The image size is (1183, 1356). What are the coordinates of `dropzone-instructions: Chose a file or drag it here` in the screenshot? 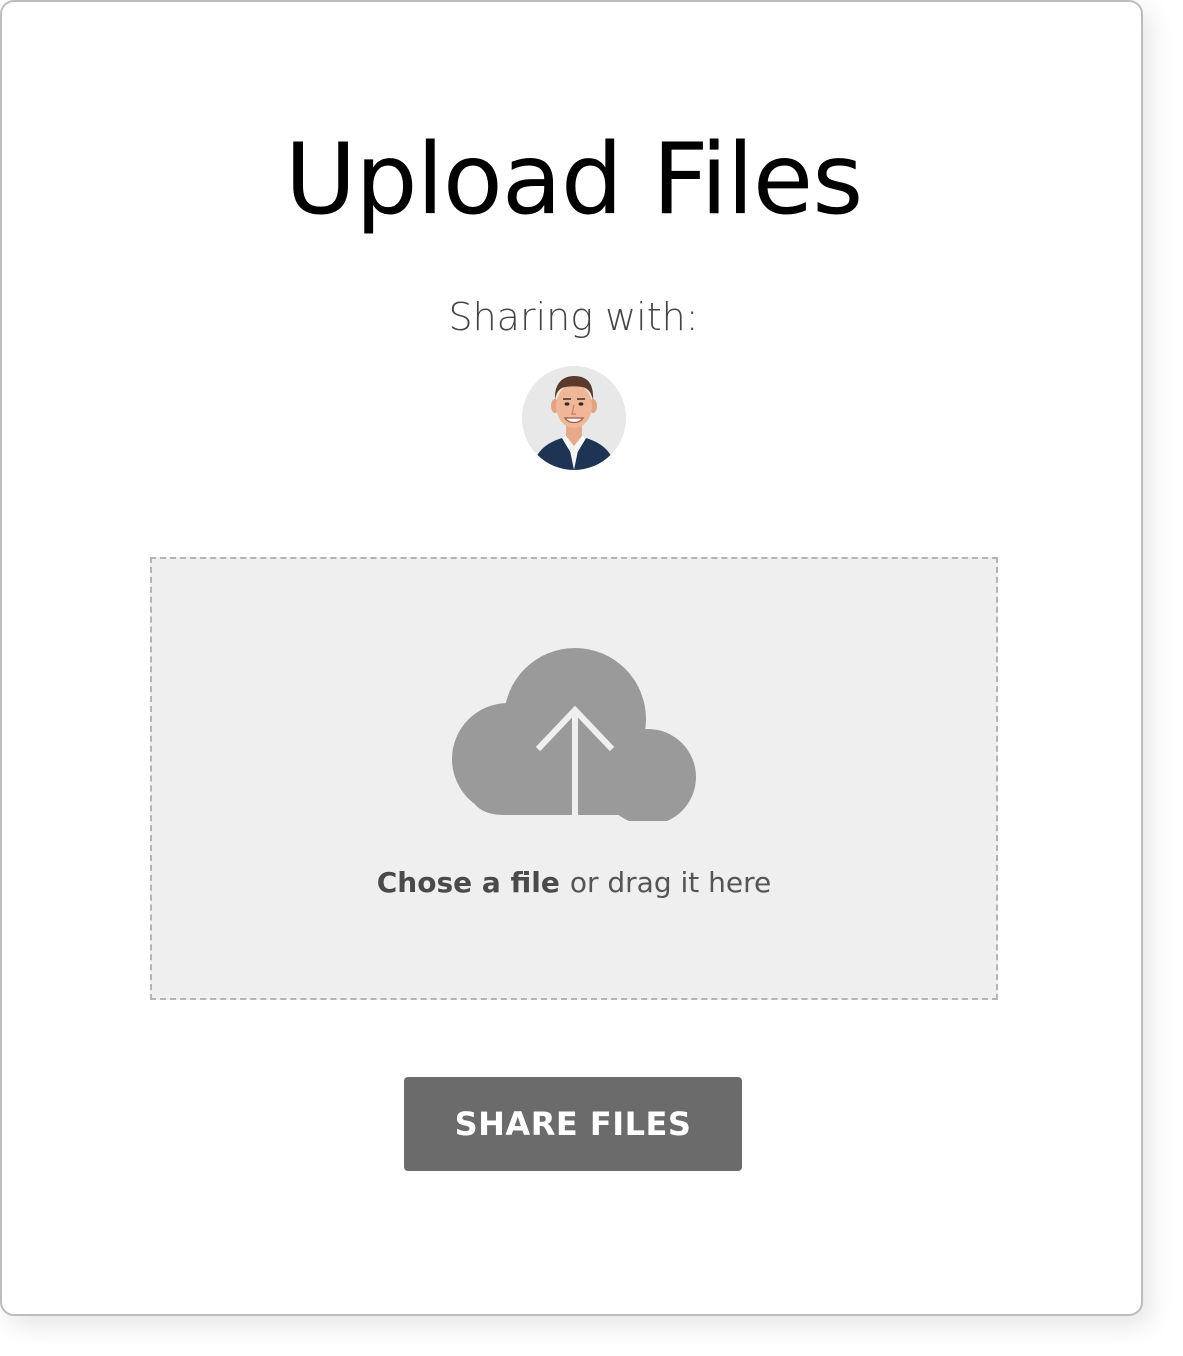 It's located at (574, 883).